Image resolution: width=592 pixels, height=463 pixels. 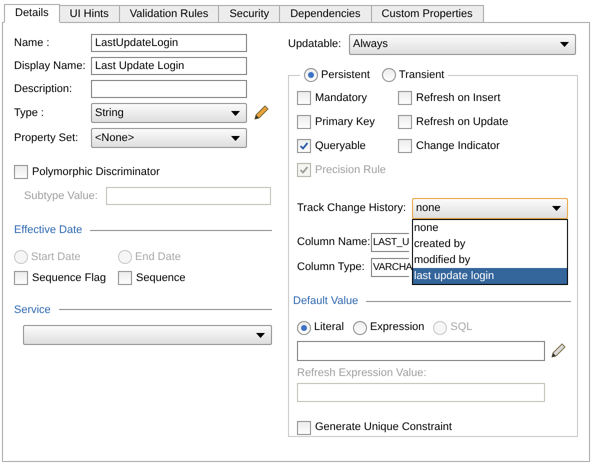 I want to click on section-title: Service, so click(x=32, y=310).